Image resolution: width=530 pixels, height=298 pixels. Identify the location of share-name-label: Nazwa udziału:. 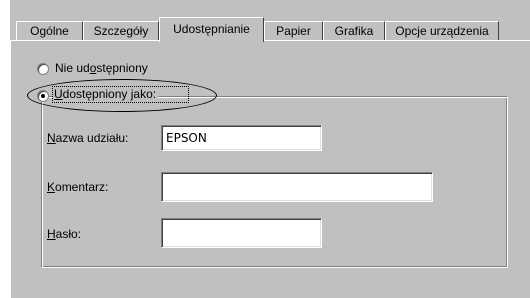
(87, 138).